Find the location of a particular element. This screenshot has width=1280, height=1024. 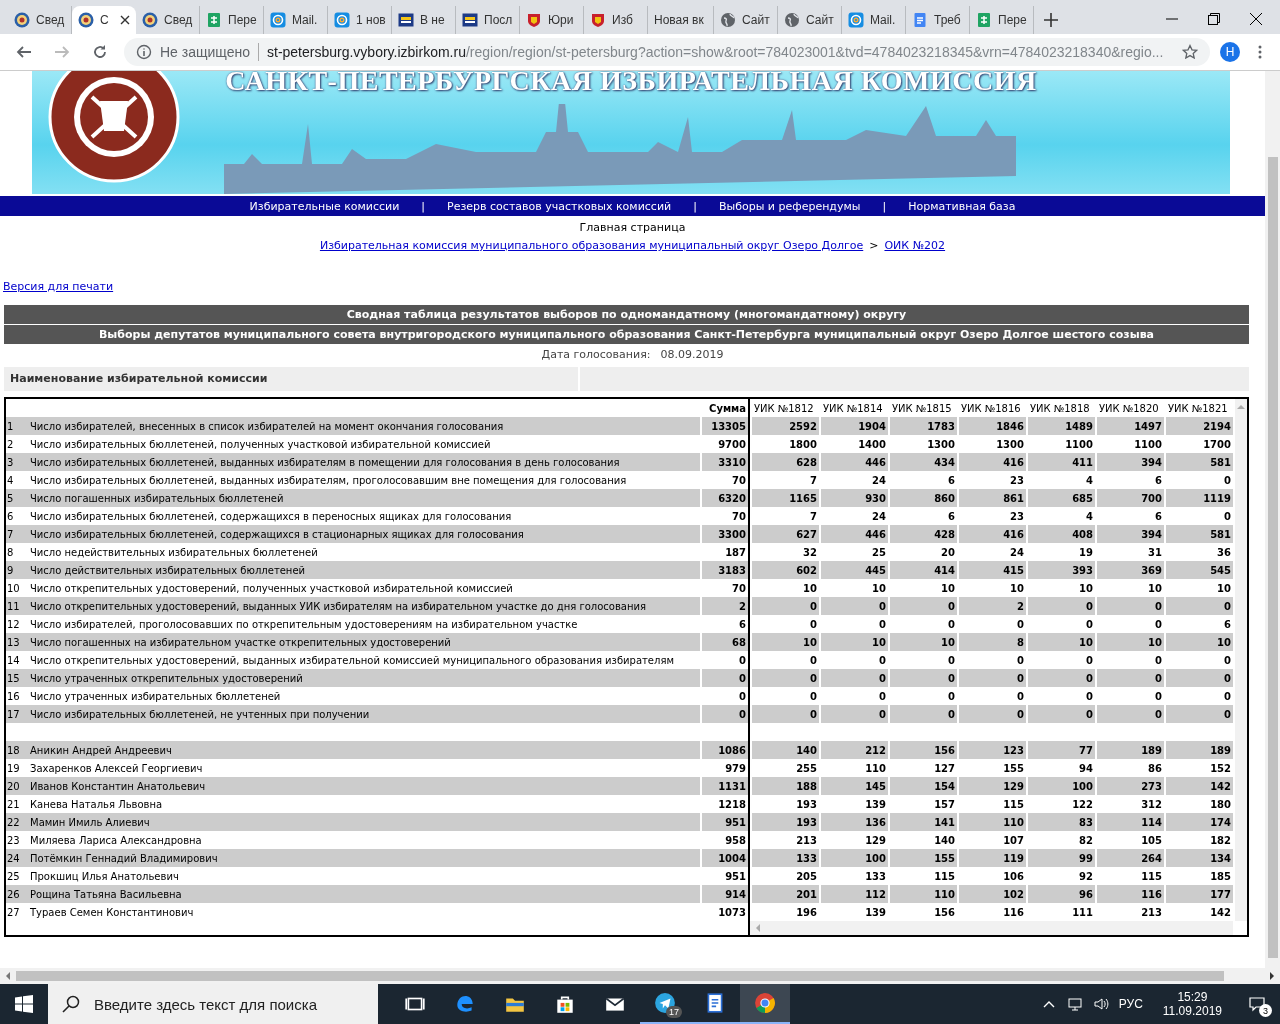

table-cell-text: 24 is located at coordinates (879, 480).